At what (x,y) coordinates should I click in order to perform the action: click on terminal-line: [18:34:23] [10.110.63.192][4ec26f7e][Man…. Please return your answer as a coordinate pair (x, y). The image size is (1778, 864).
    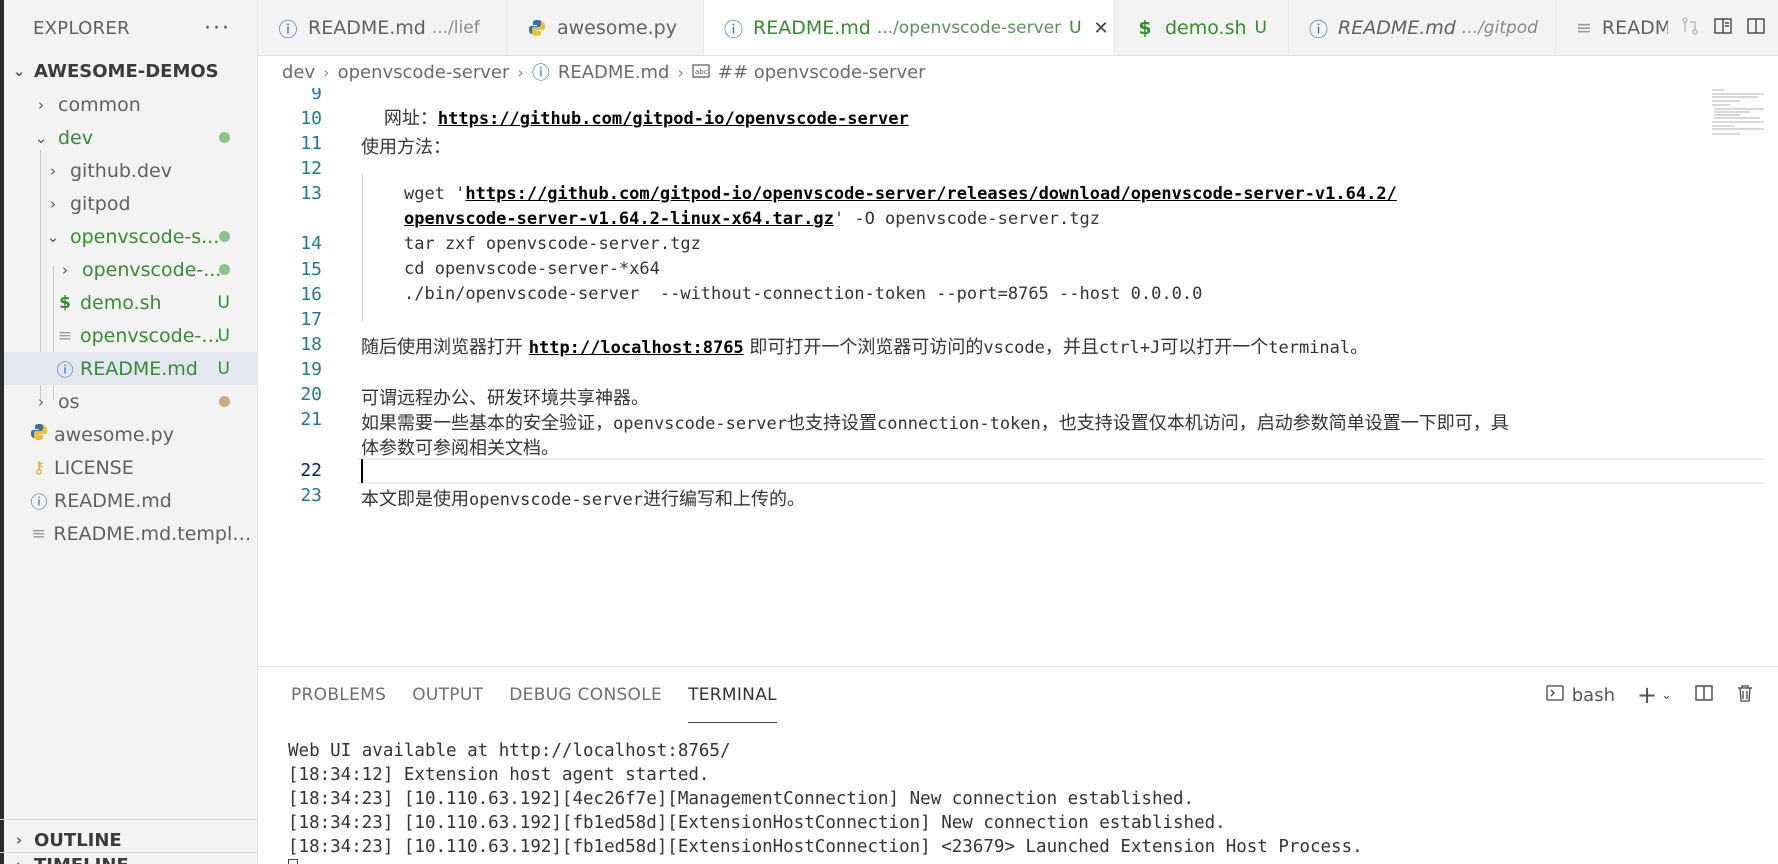
    Looking at the image, I should click on (741, 799).